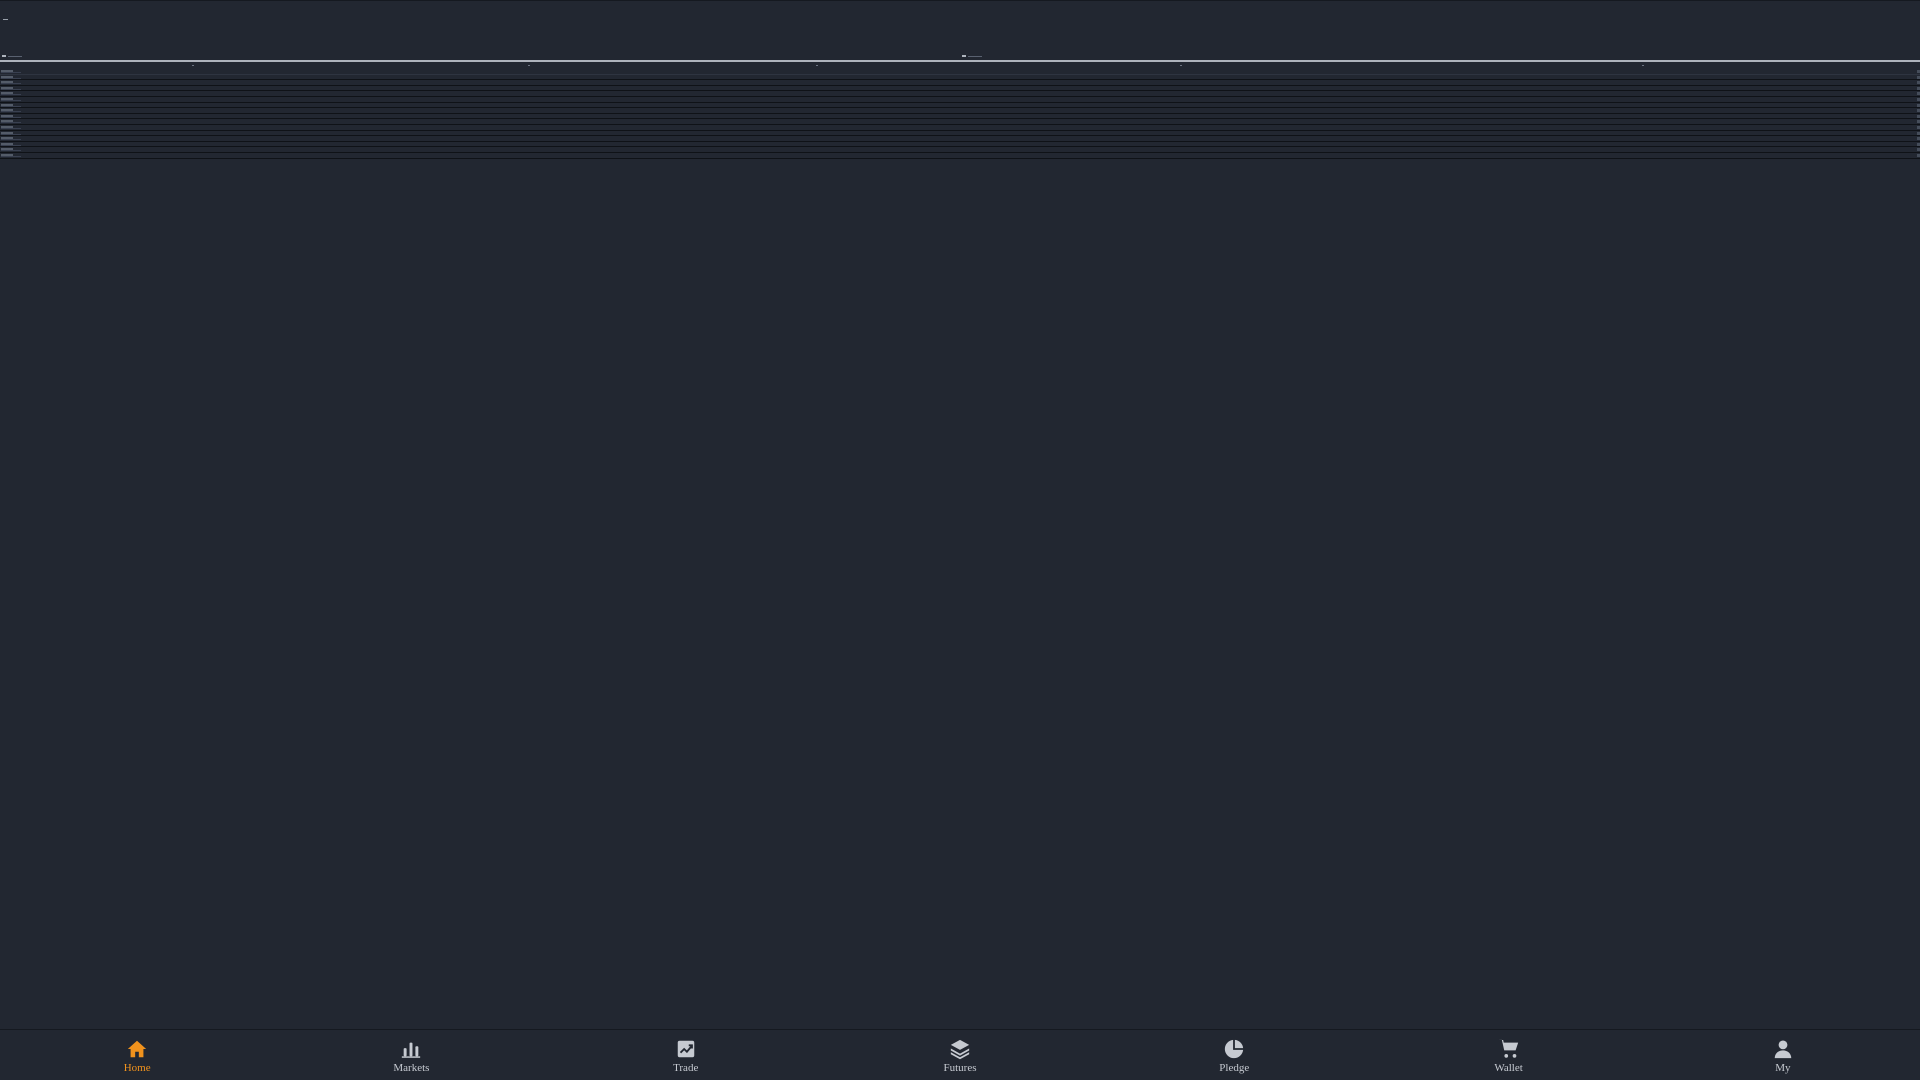  What do you see at coordinates (960, 114) in the screenshot?
I see `market-list` at bounding box center [960, 114].